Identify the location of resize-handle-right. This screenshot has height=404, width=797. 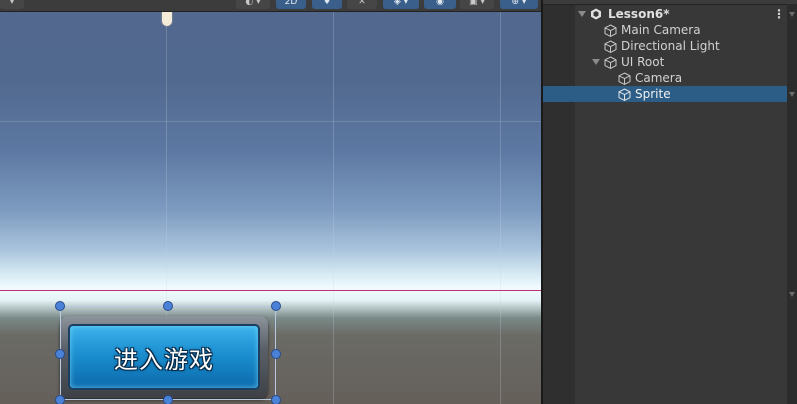
(276, 354).